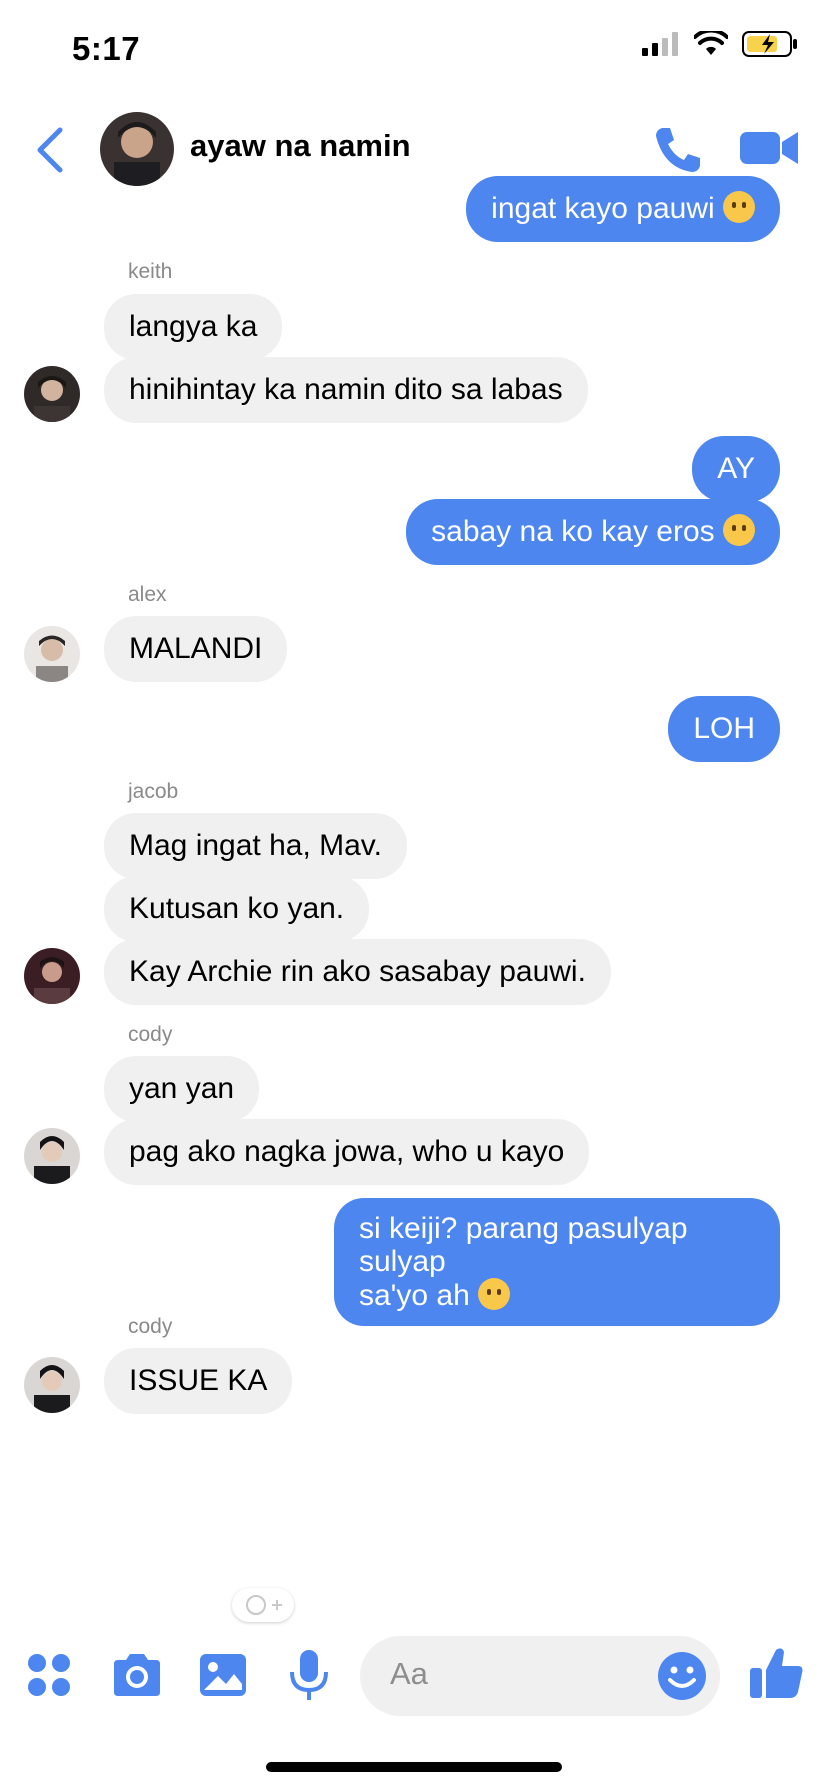 This screenshot has width=828, height=1792. What do you see at coordinates (50, 150) in the screenshot?
I see `back-chevron-icon` at bounding box center [50, 150].